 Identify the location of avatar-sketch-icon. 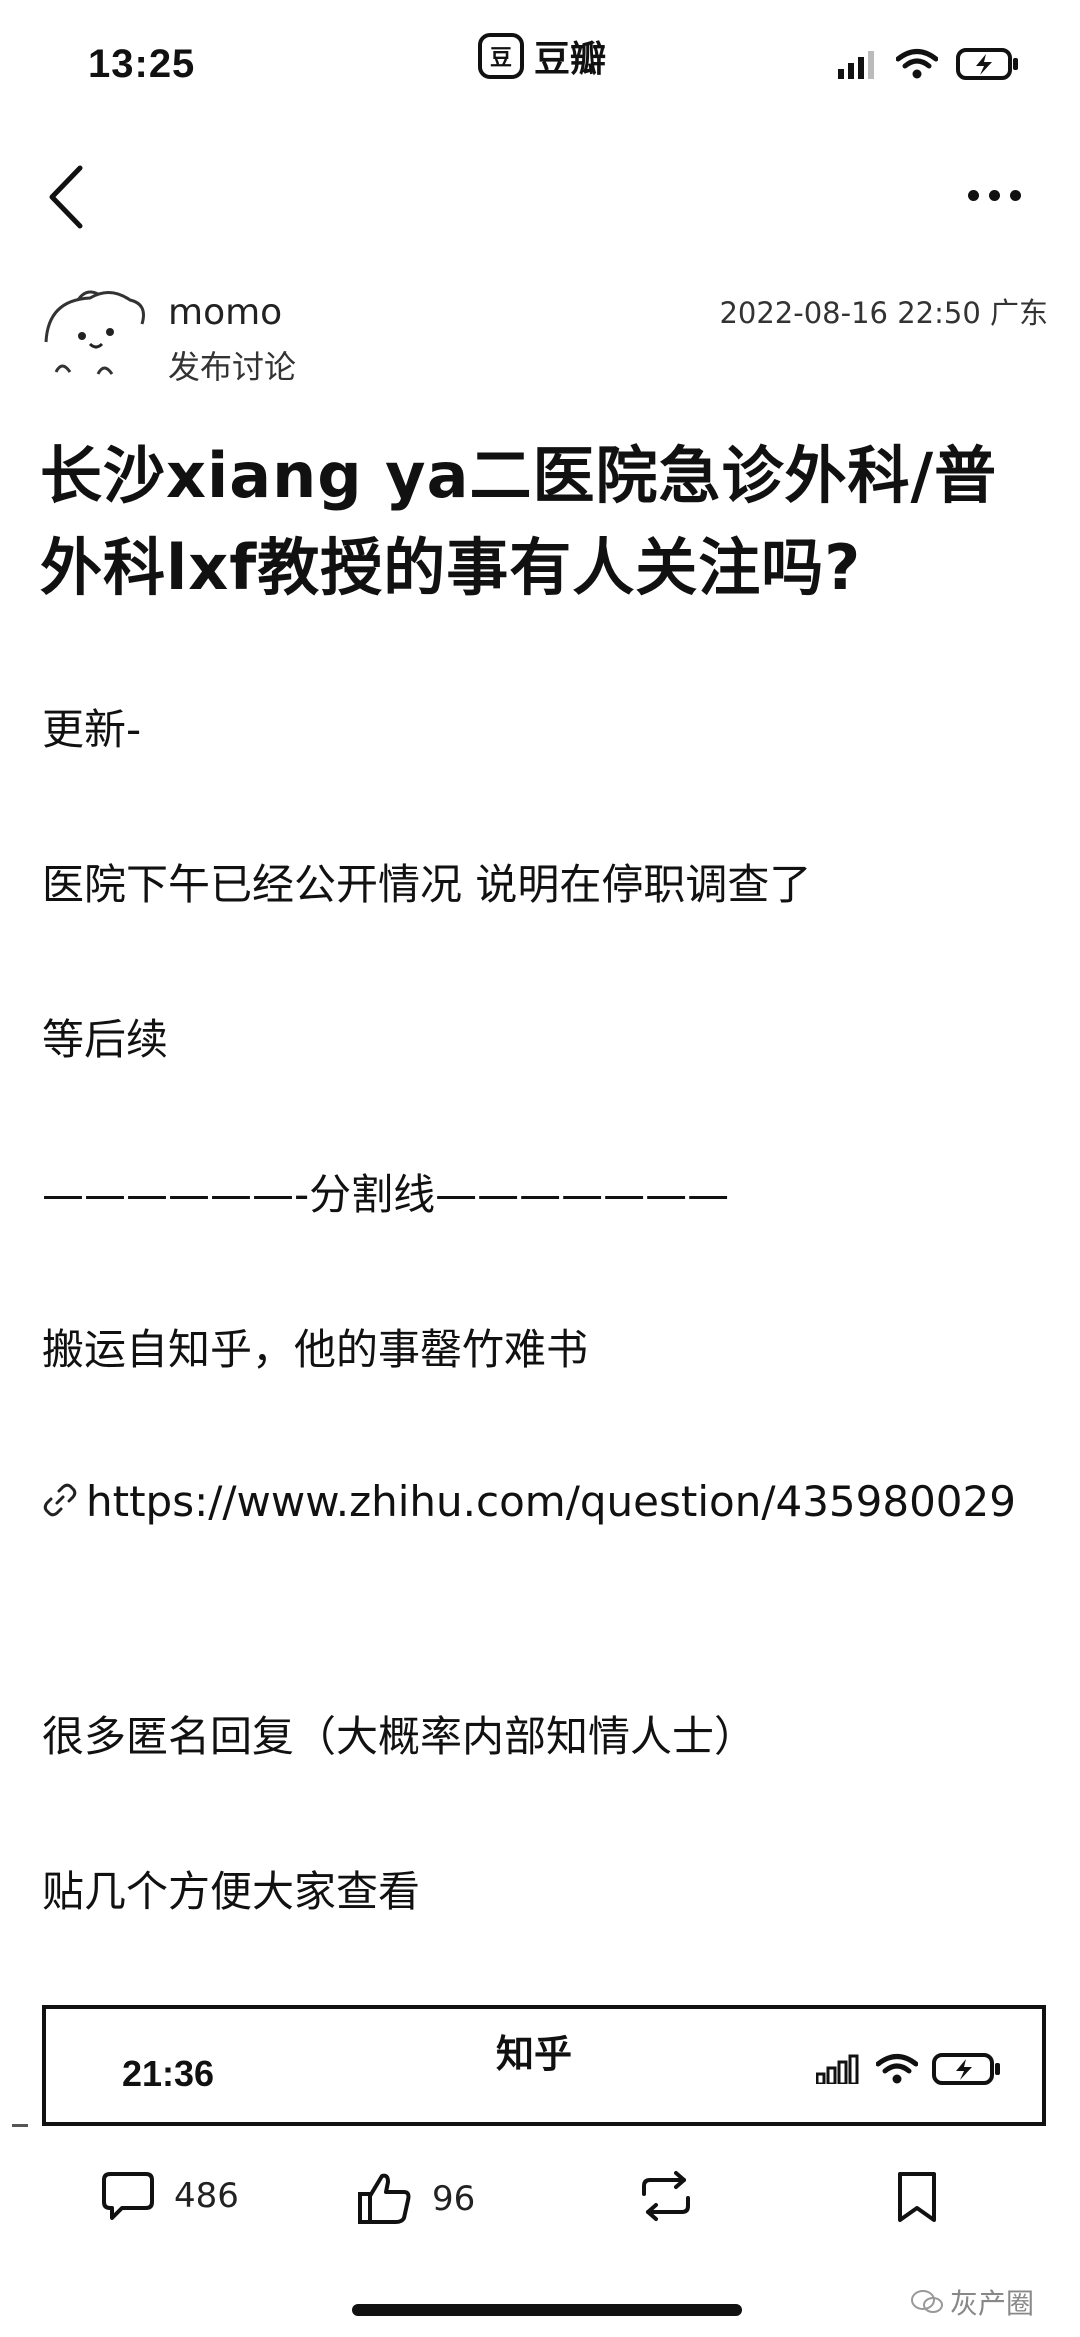
(94, 332).